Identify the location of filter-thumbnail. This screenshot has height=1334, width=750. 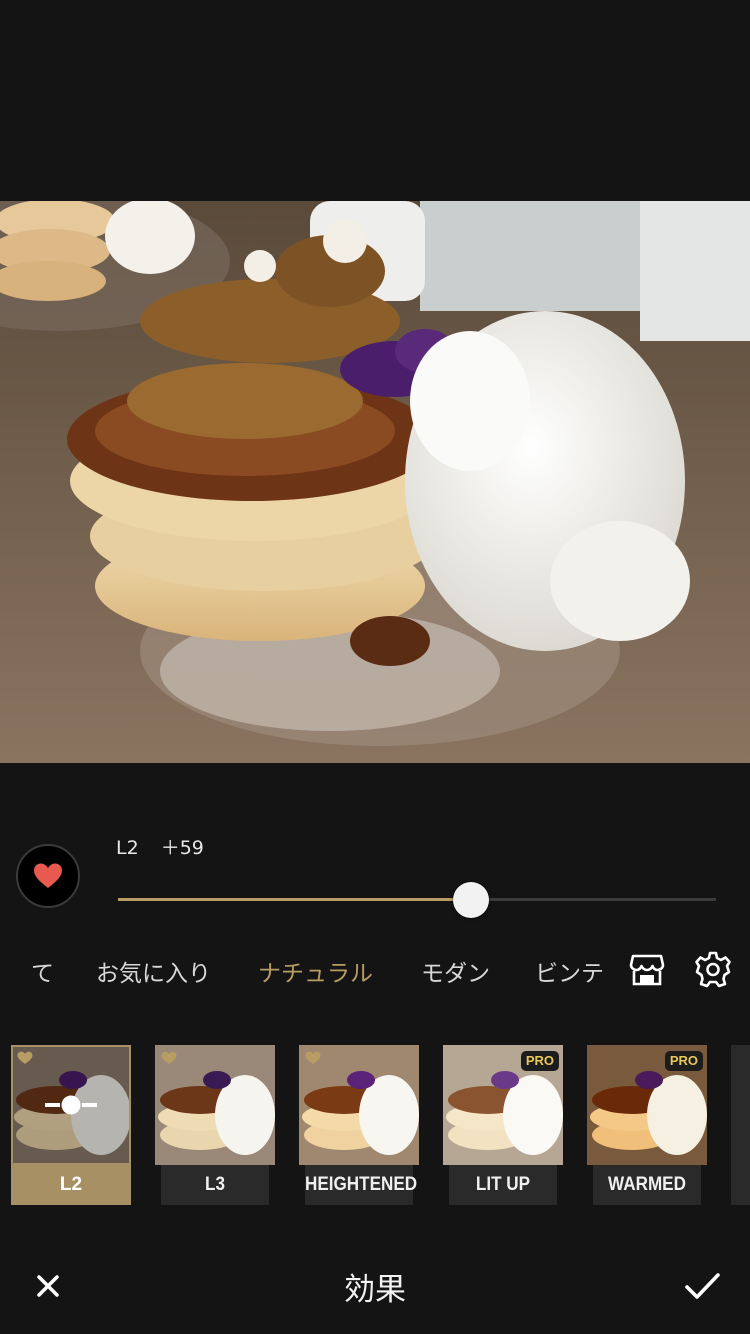
(740, 1125).